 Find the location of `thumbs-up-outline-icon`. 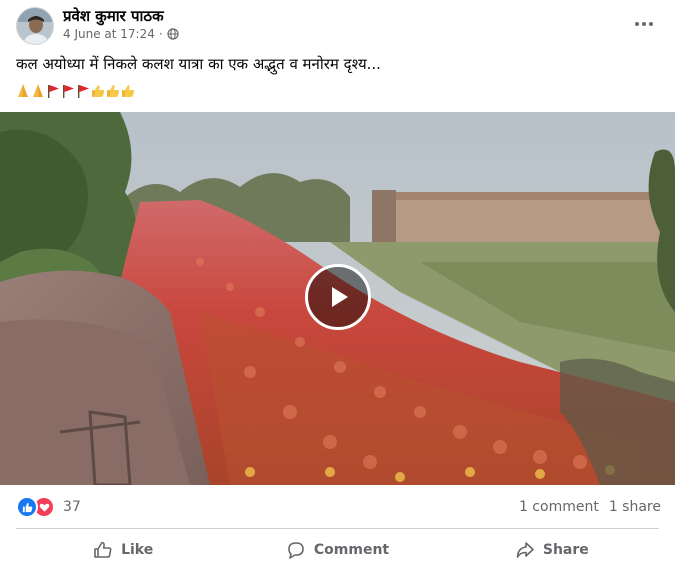

thumbs-up-outline-icon is located at coordinates (103, 549).